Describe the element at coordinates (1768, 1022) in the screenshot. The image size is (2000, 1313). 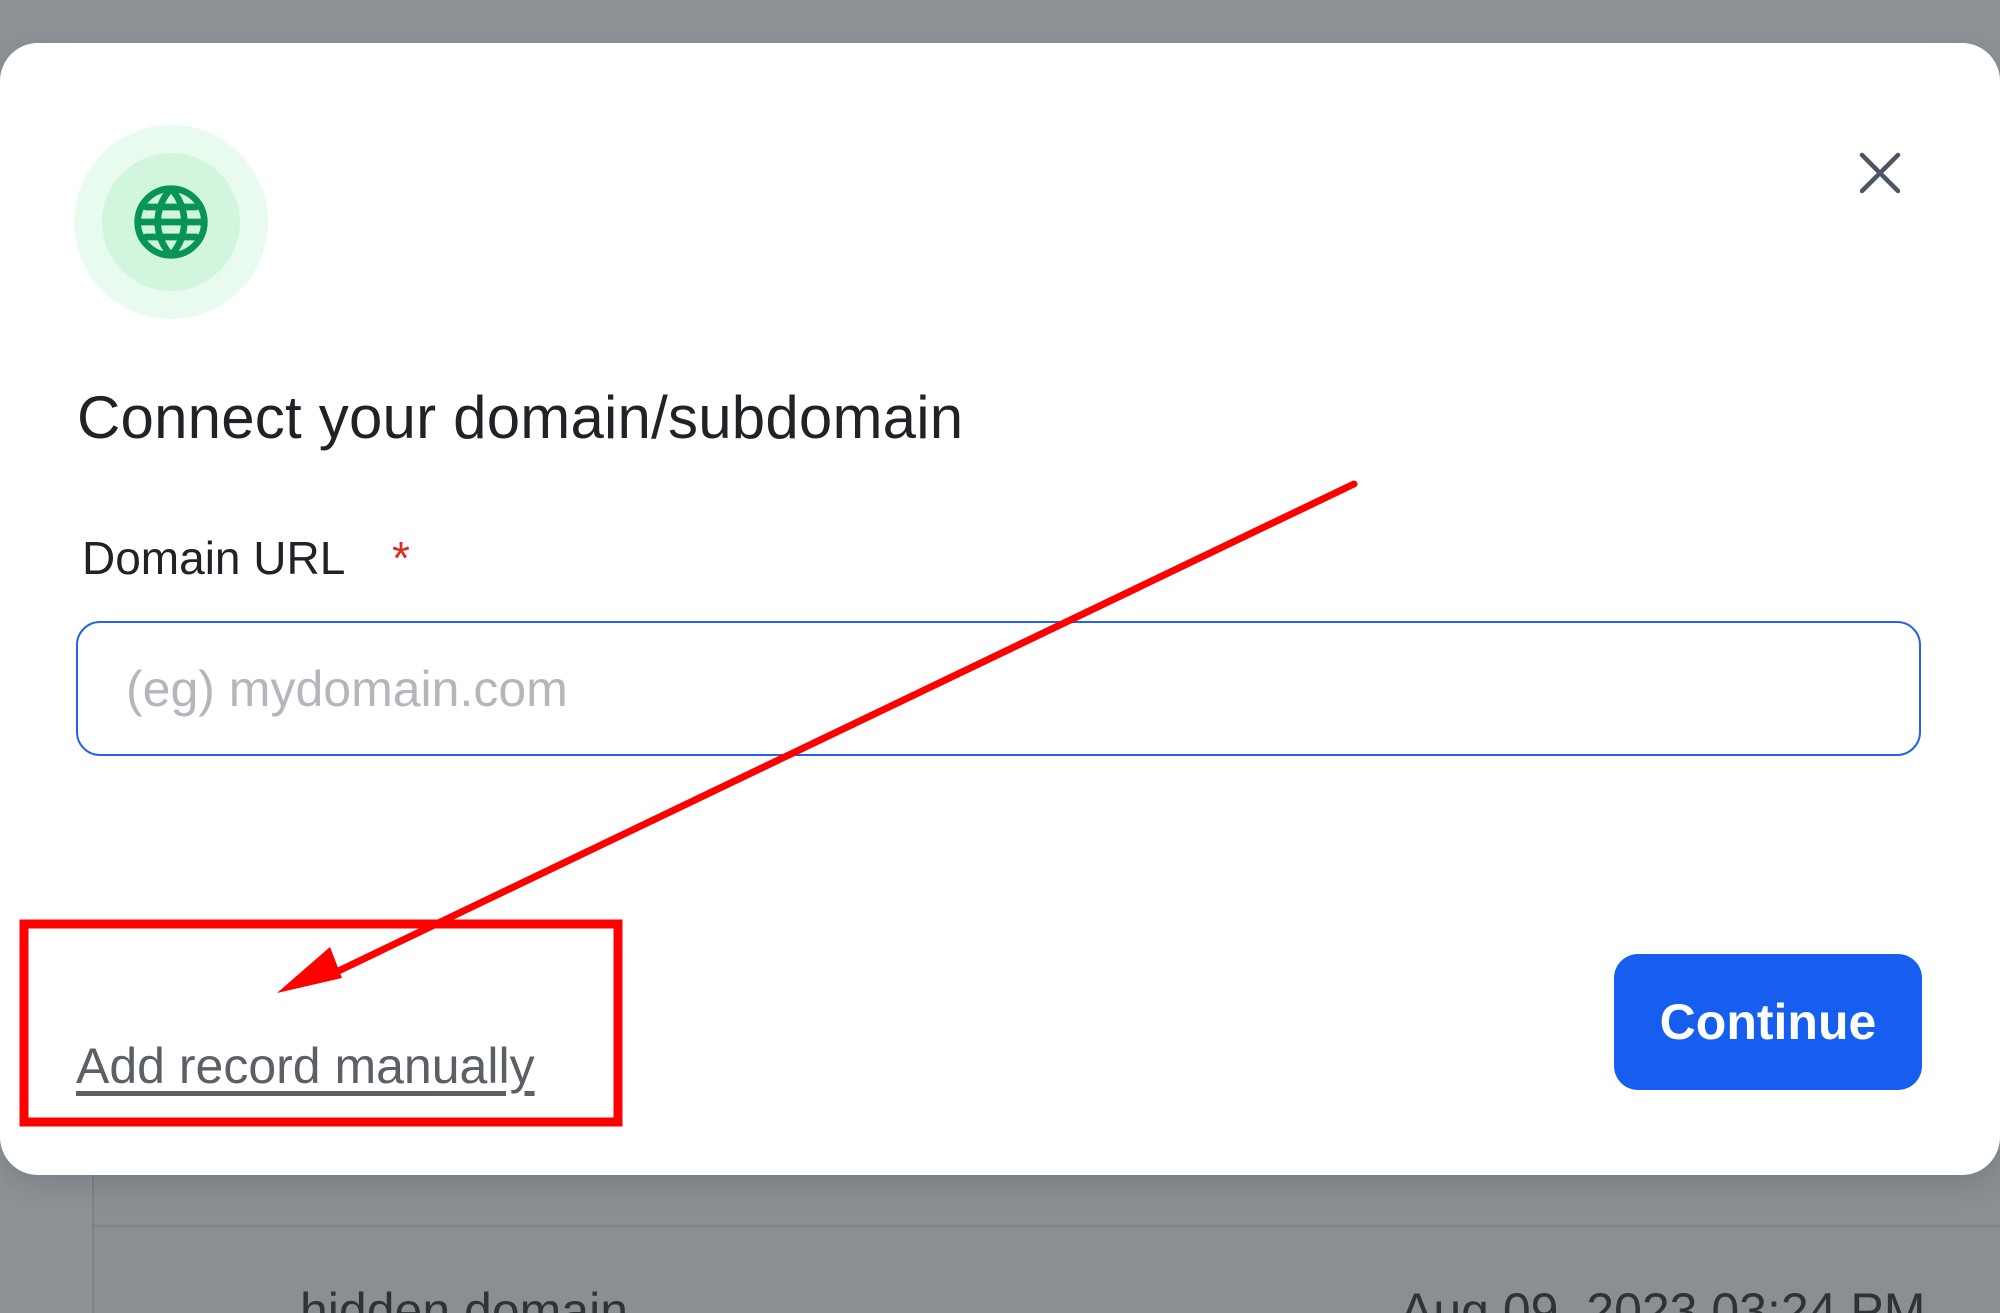
I see `continue-button: Continue` at that location.